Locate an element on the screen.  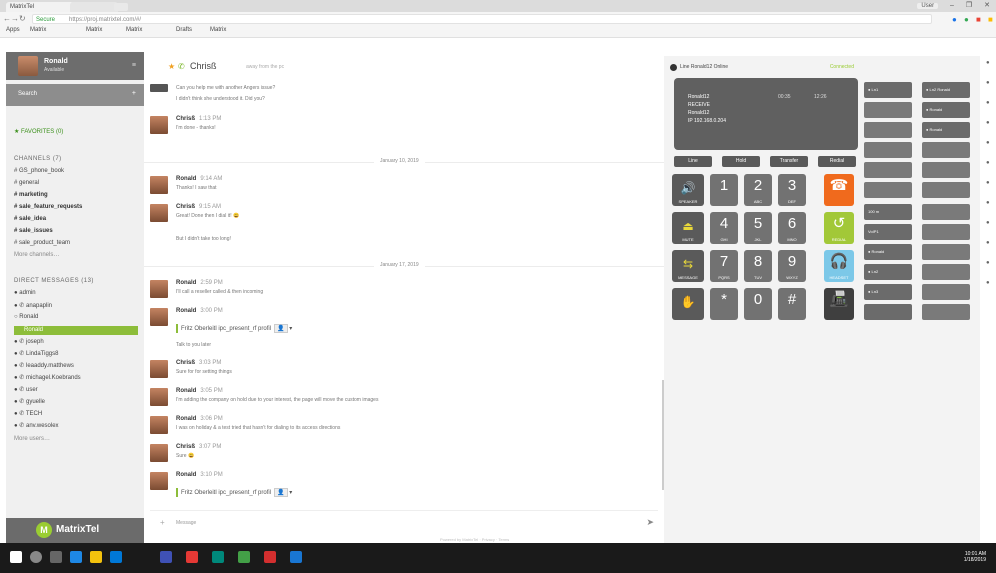
sidebar-item-dm: ● ✆ joseph is located at coordinates (29, 341).